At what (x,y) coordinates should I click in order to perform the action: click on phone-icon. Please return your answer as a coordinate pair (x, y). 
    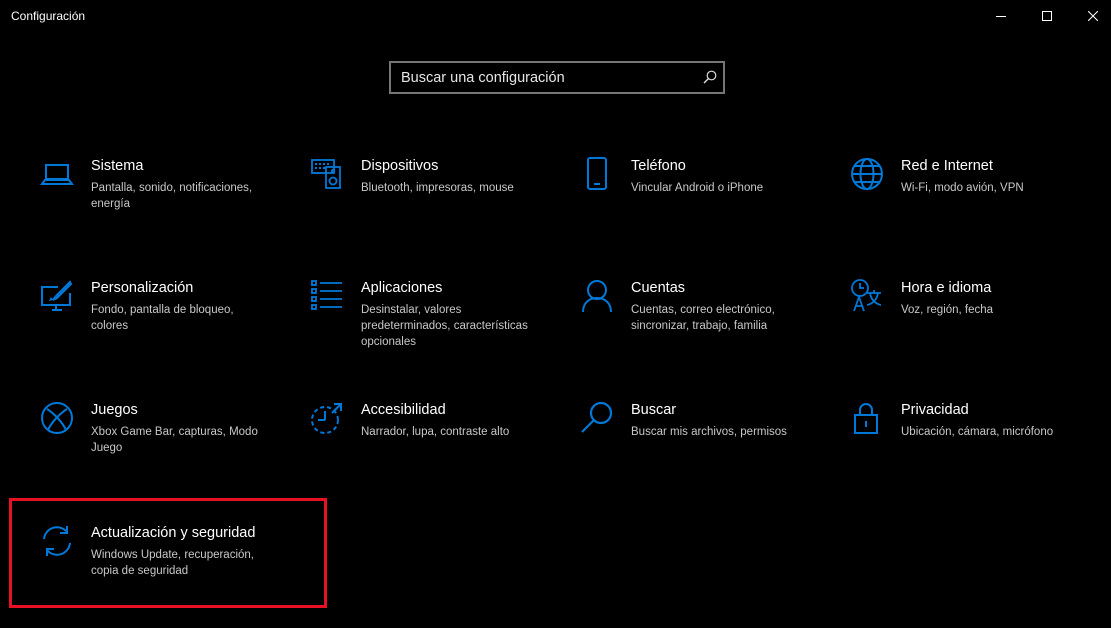
    Looking at the image, I should click on (597, 173).